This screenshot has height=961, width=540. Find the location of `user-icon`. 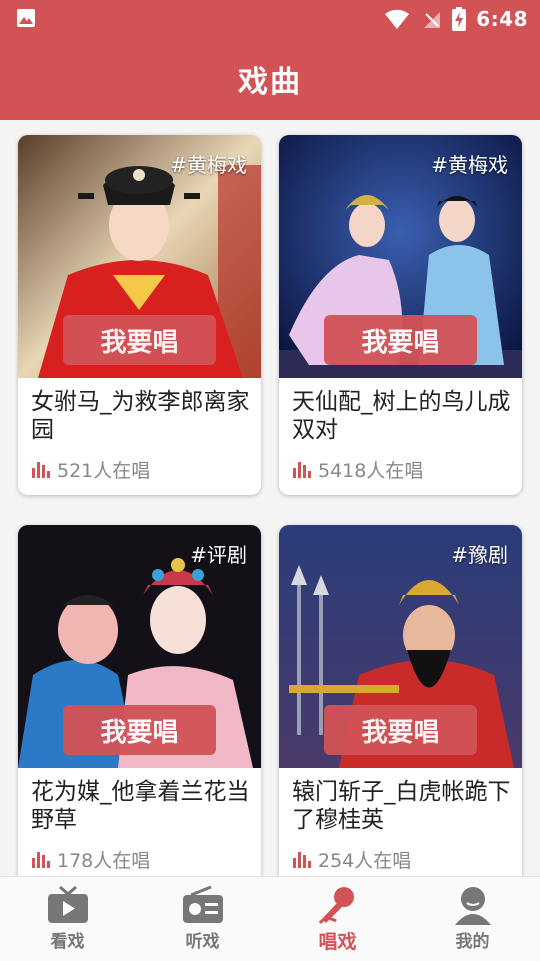

user-icon is located at coordinates (472, 906).